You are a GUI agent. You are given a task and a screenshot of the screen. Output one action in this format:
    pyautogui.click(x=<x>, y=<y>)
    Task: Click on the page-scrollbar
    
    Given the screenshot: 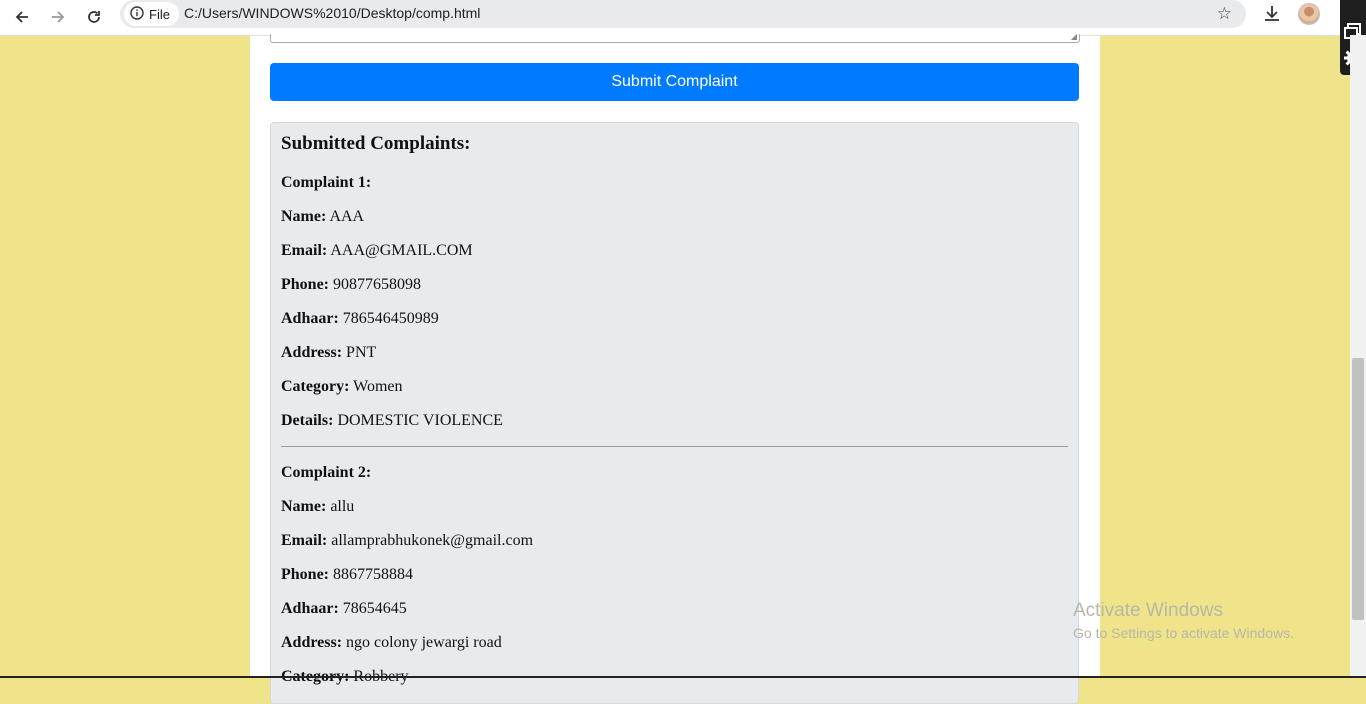 What is the action you would take?
    pyautogui.click(x=1358, y=356)
    